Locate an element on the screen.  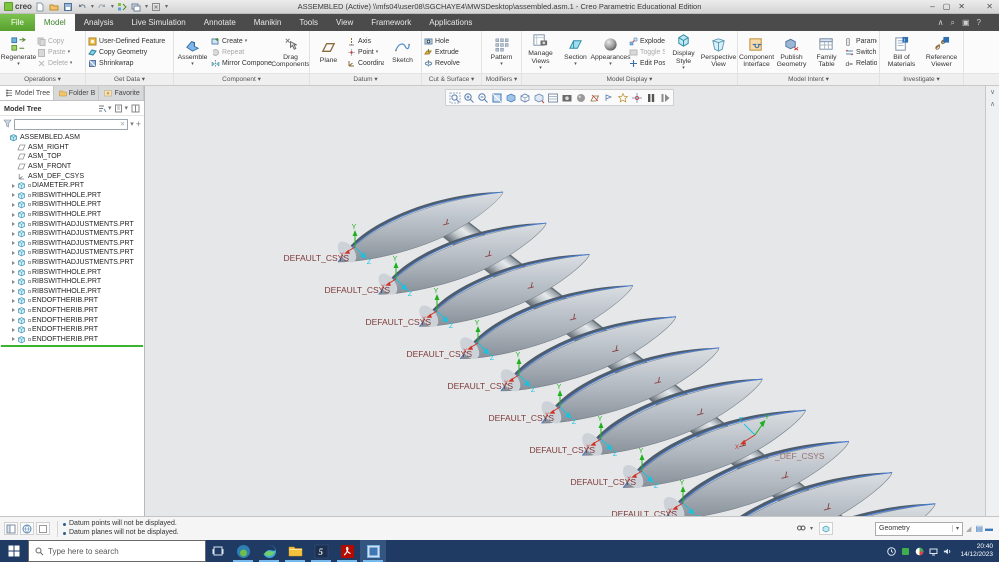
find-icon is located at coordinates (801, 528).